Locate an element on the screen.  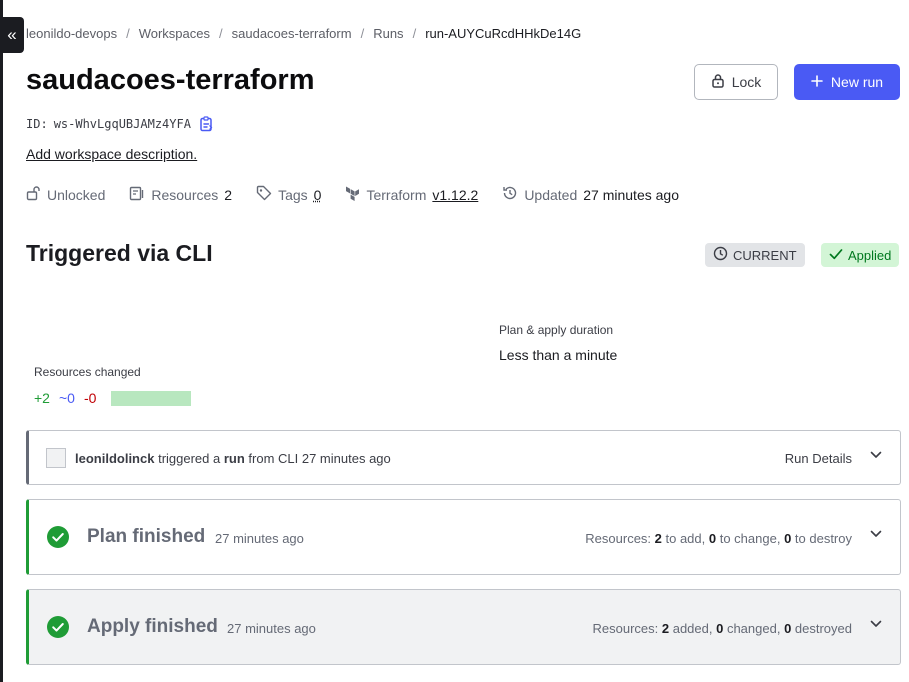
updated-label: Updated is located at coordinates (551, 194).